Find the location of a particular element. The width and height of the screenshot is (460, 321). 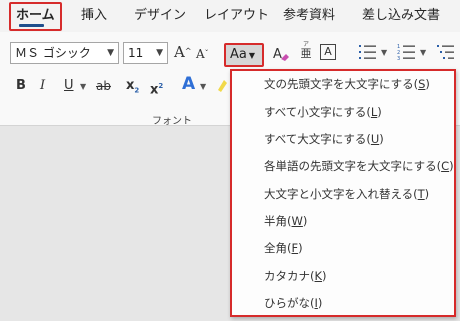

clear-formatting-icon: A is located at coordinates (280, 54).